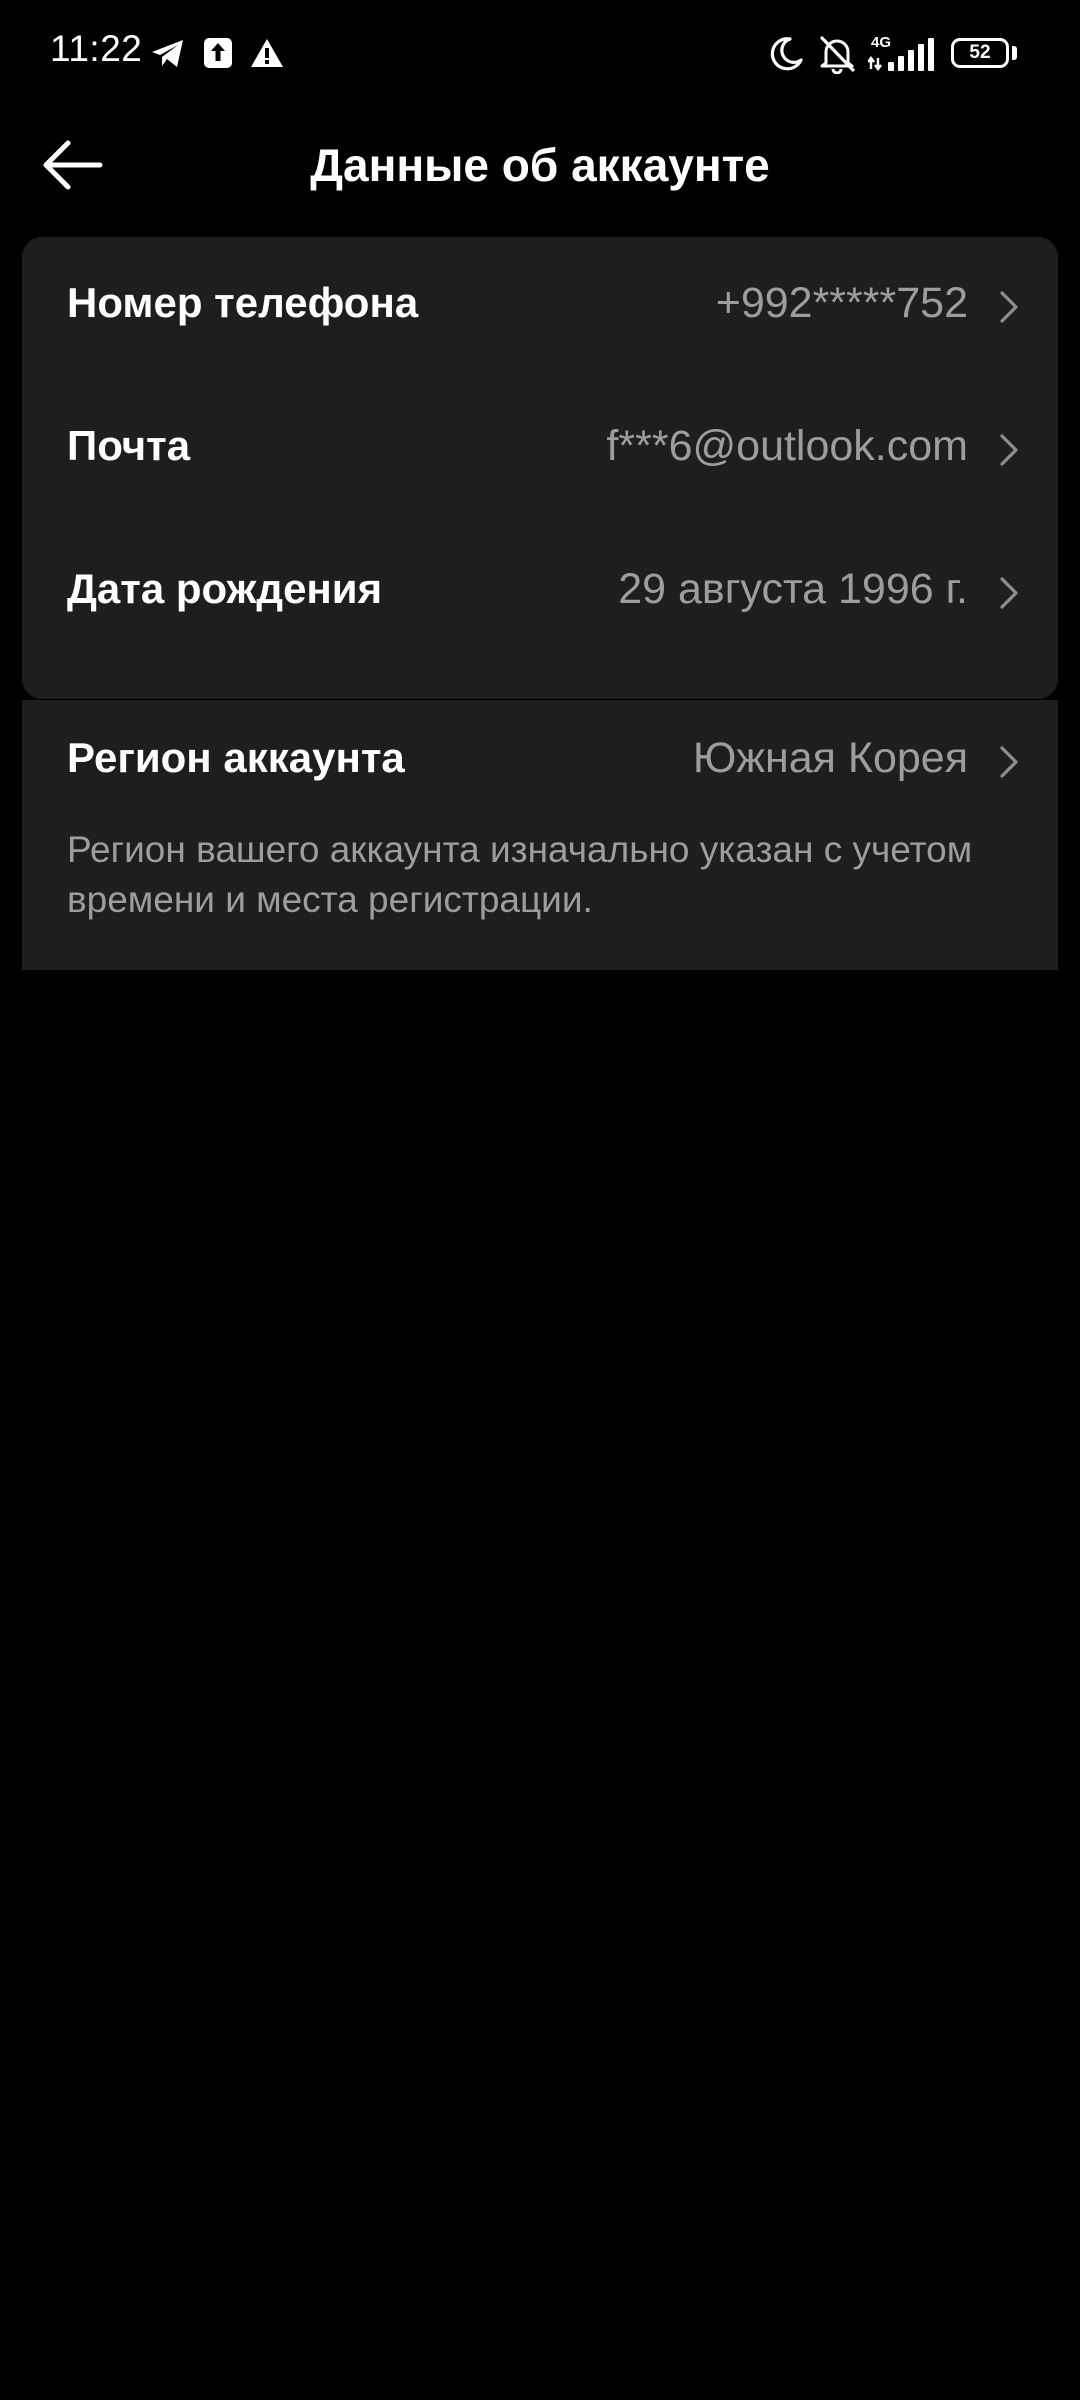 This screenshot has width=1080, height=2400. I want to click on region-label: Регион аккаунта, so click(236, 757).